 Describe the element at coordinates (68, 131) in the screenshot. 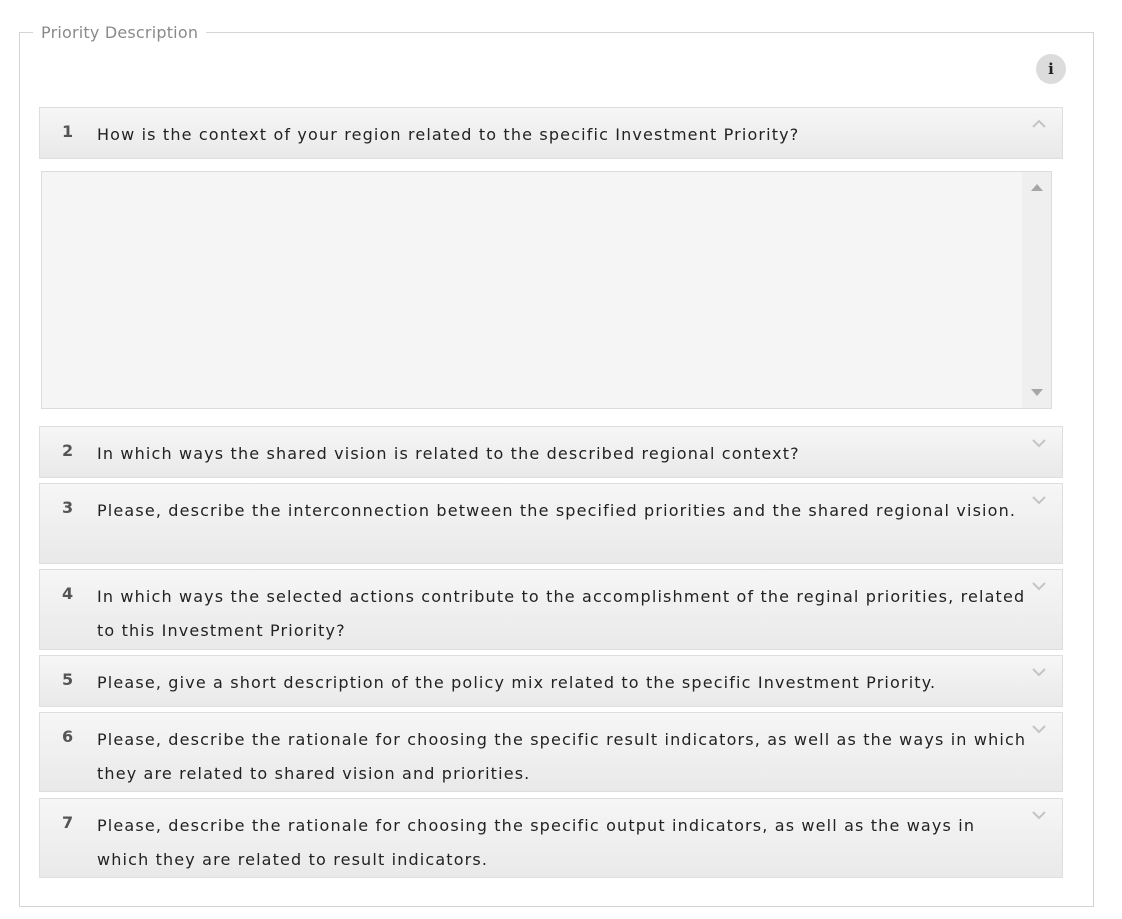

I see `question-number: 1` at that location.